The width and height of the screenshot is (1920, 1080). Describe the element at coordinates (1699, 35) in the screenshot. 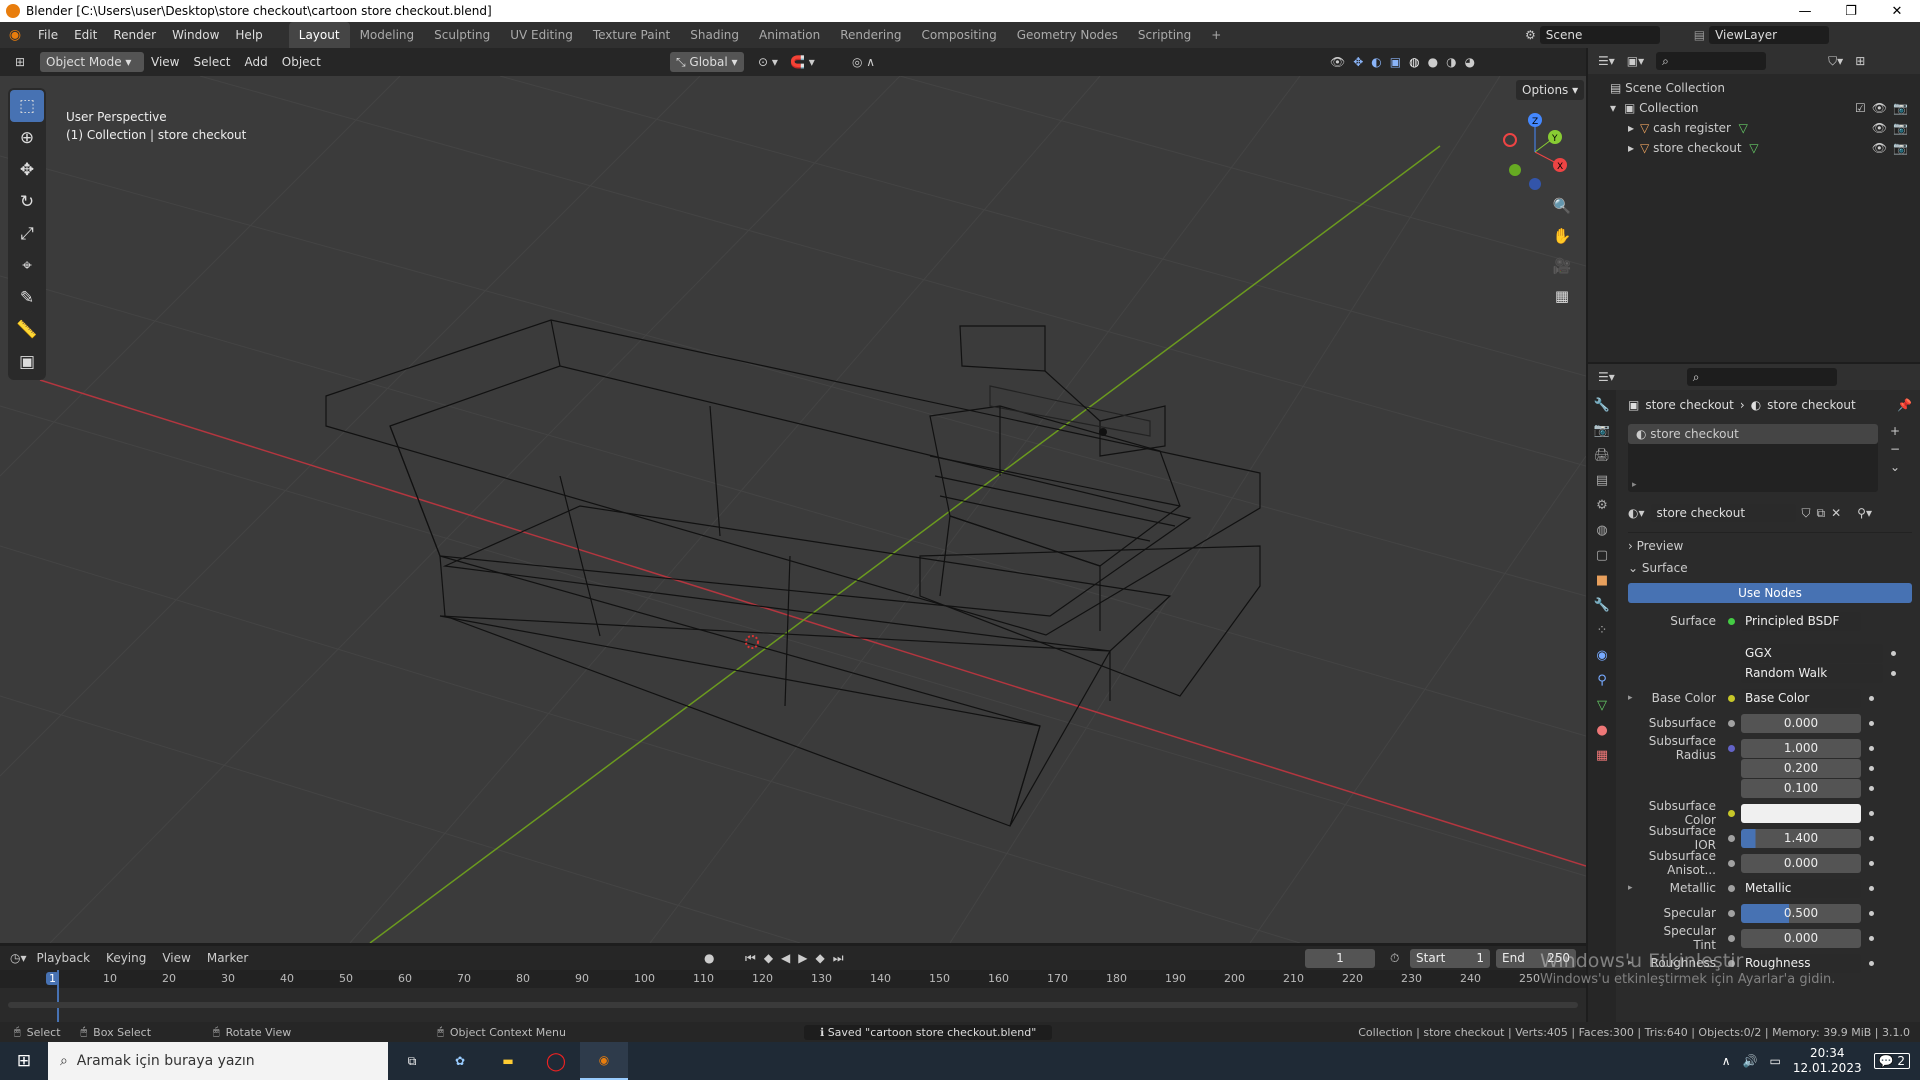

I see `view-layer-icon: ▤` at that location.